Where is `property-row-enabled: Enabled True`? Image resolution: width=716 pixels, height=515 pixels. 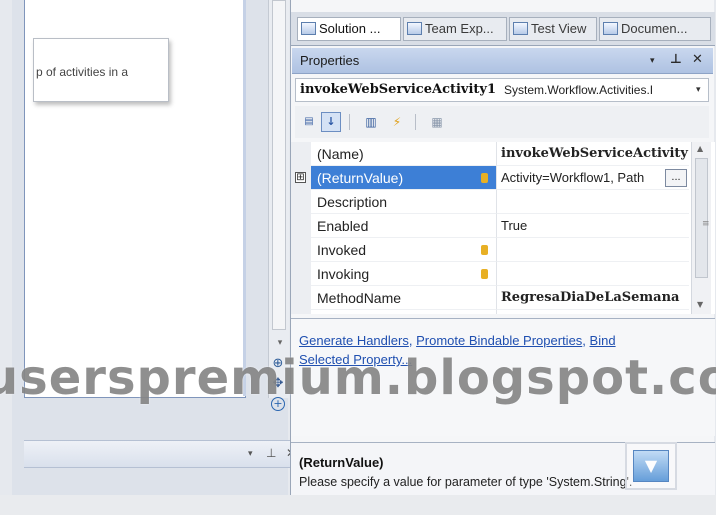
property-row-enabled: Enabled True is located at coordinates (490, 226).